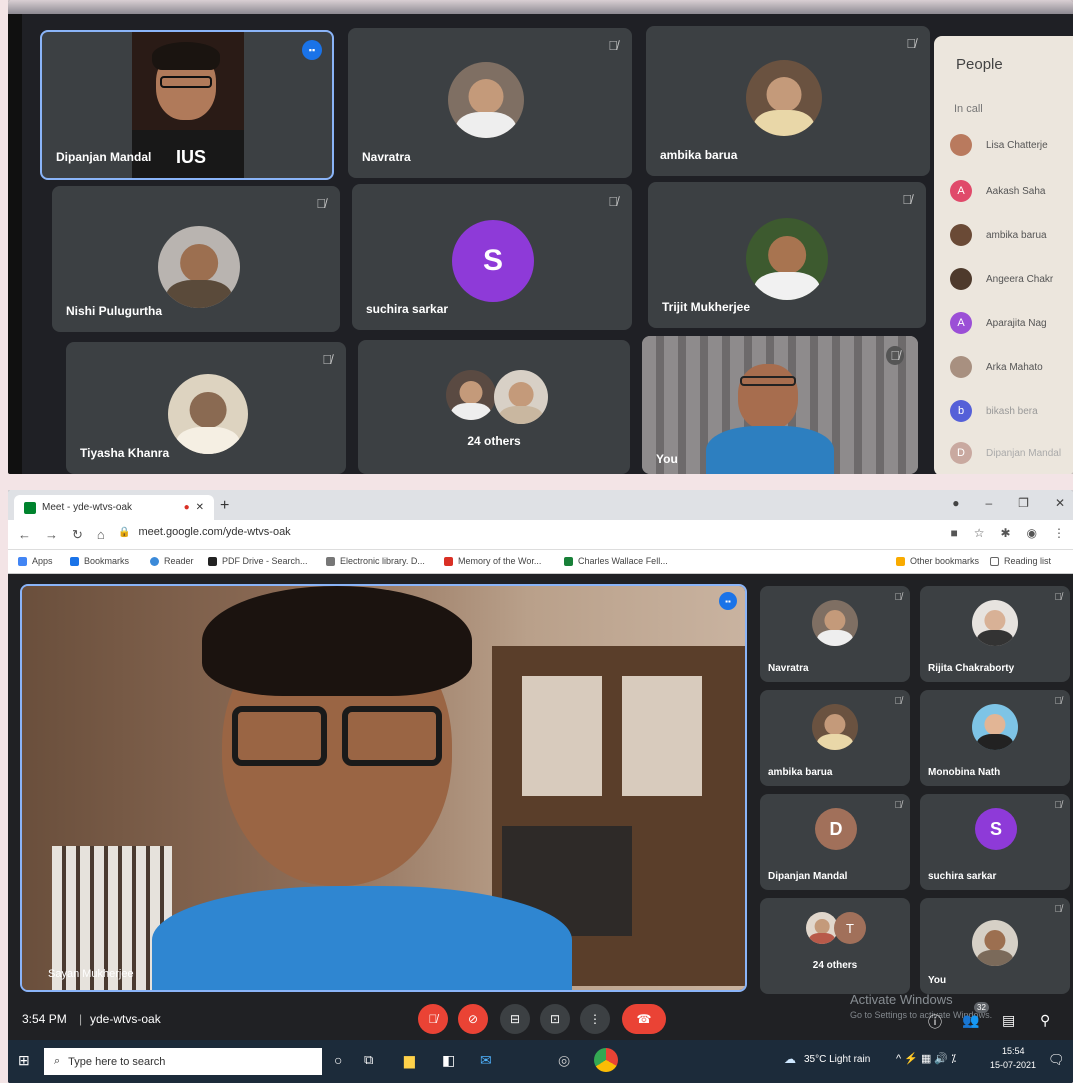  Describe the element at coordinates (24, 1060) in the screenshot. I see `windows-start-icon: ⊞` at that location.